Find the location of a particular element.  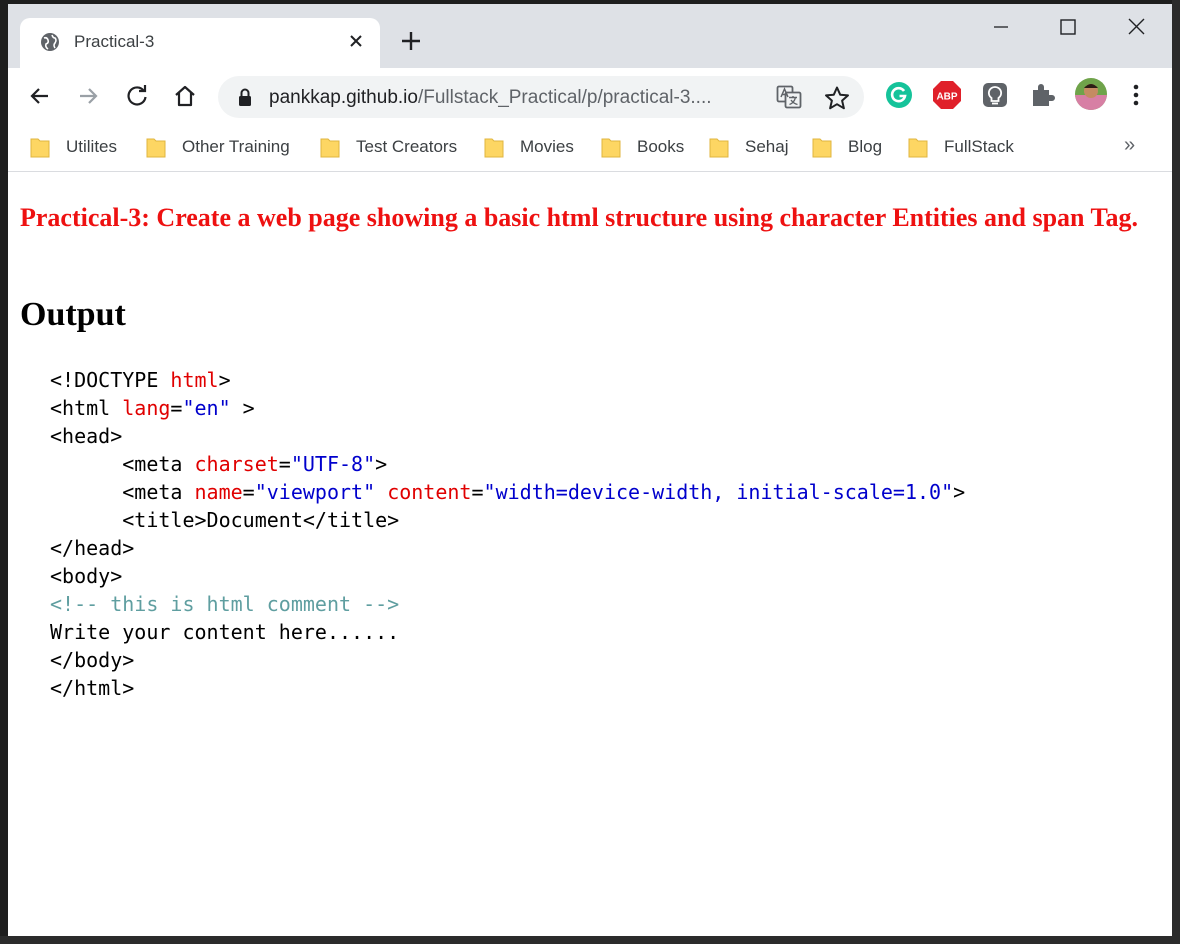

code-value: "width=device-width, initial-scale=1.0" is located at coordinates (718, 492).